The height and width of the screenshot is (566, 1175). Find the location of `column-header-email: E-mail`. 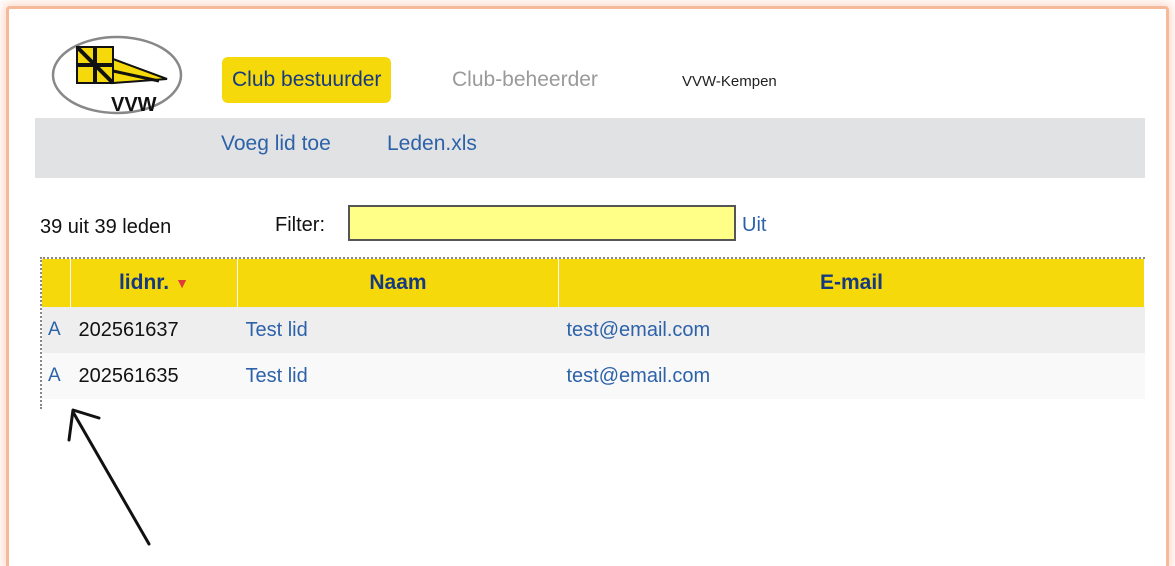

column-header-email: E-mail is located at coordinates (851, 283).